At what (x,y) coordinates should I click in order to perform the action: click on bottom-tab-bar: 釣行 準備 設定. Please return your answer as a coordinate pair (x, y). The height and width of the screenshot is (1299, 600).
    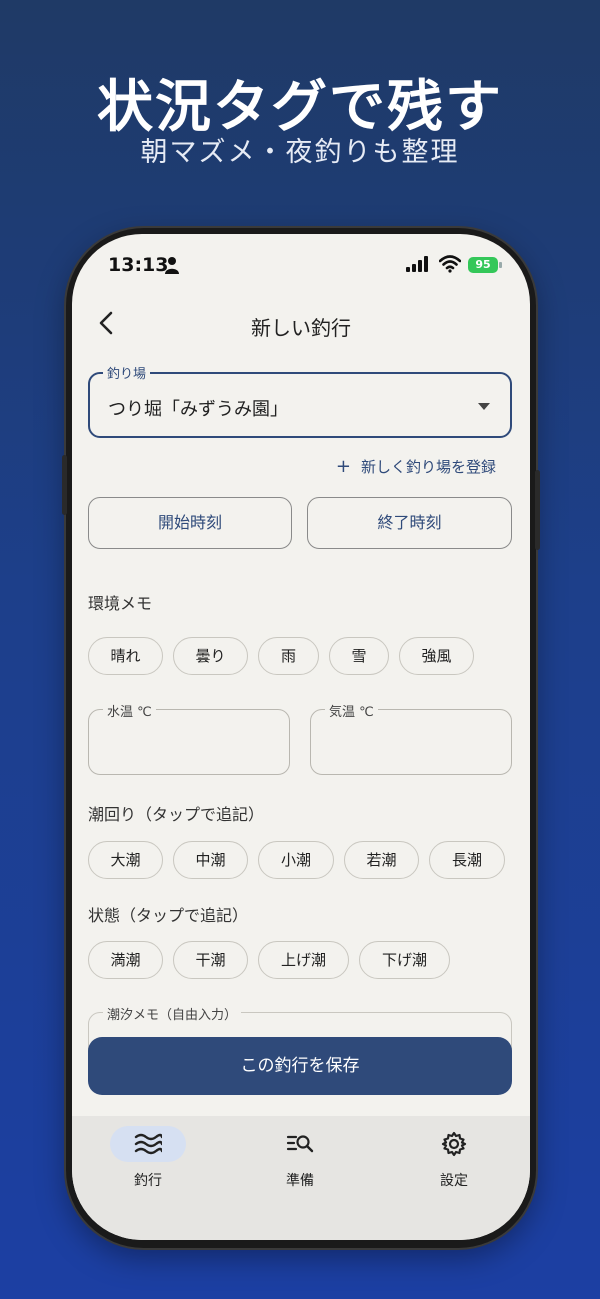
    Looking at the image, I should click on (301, 1178).